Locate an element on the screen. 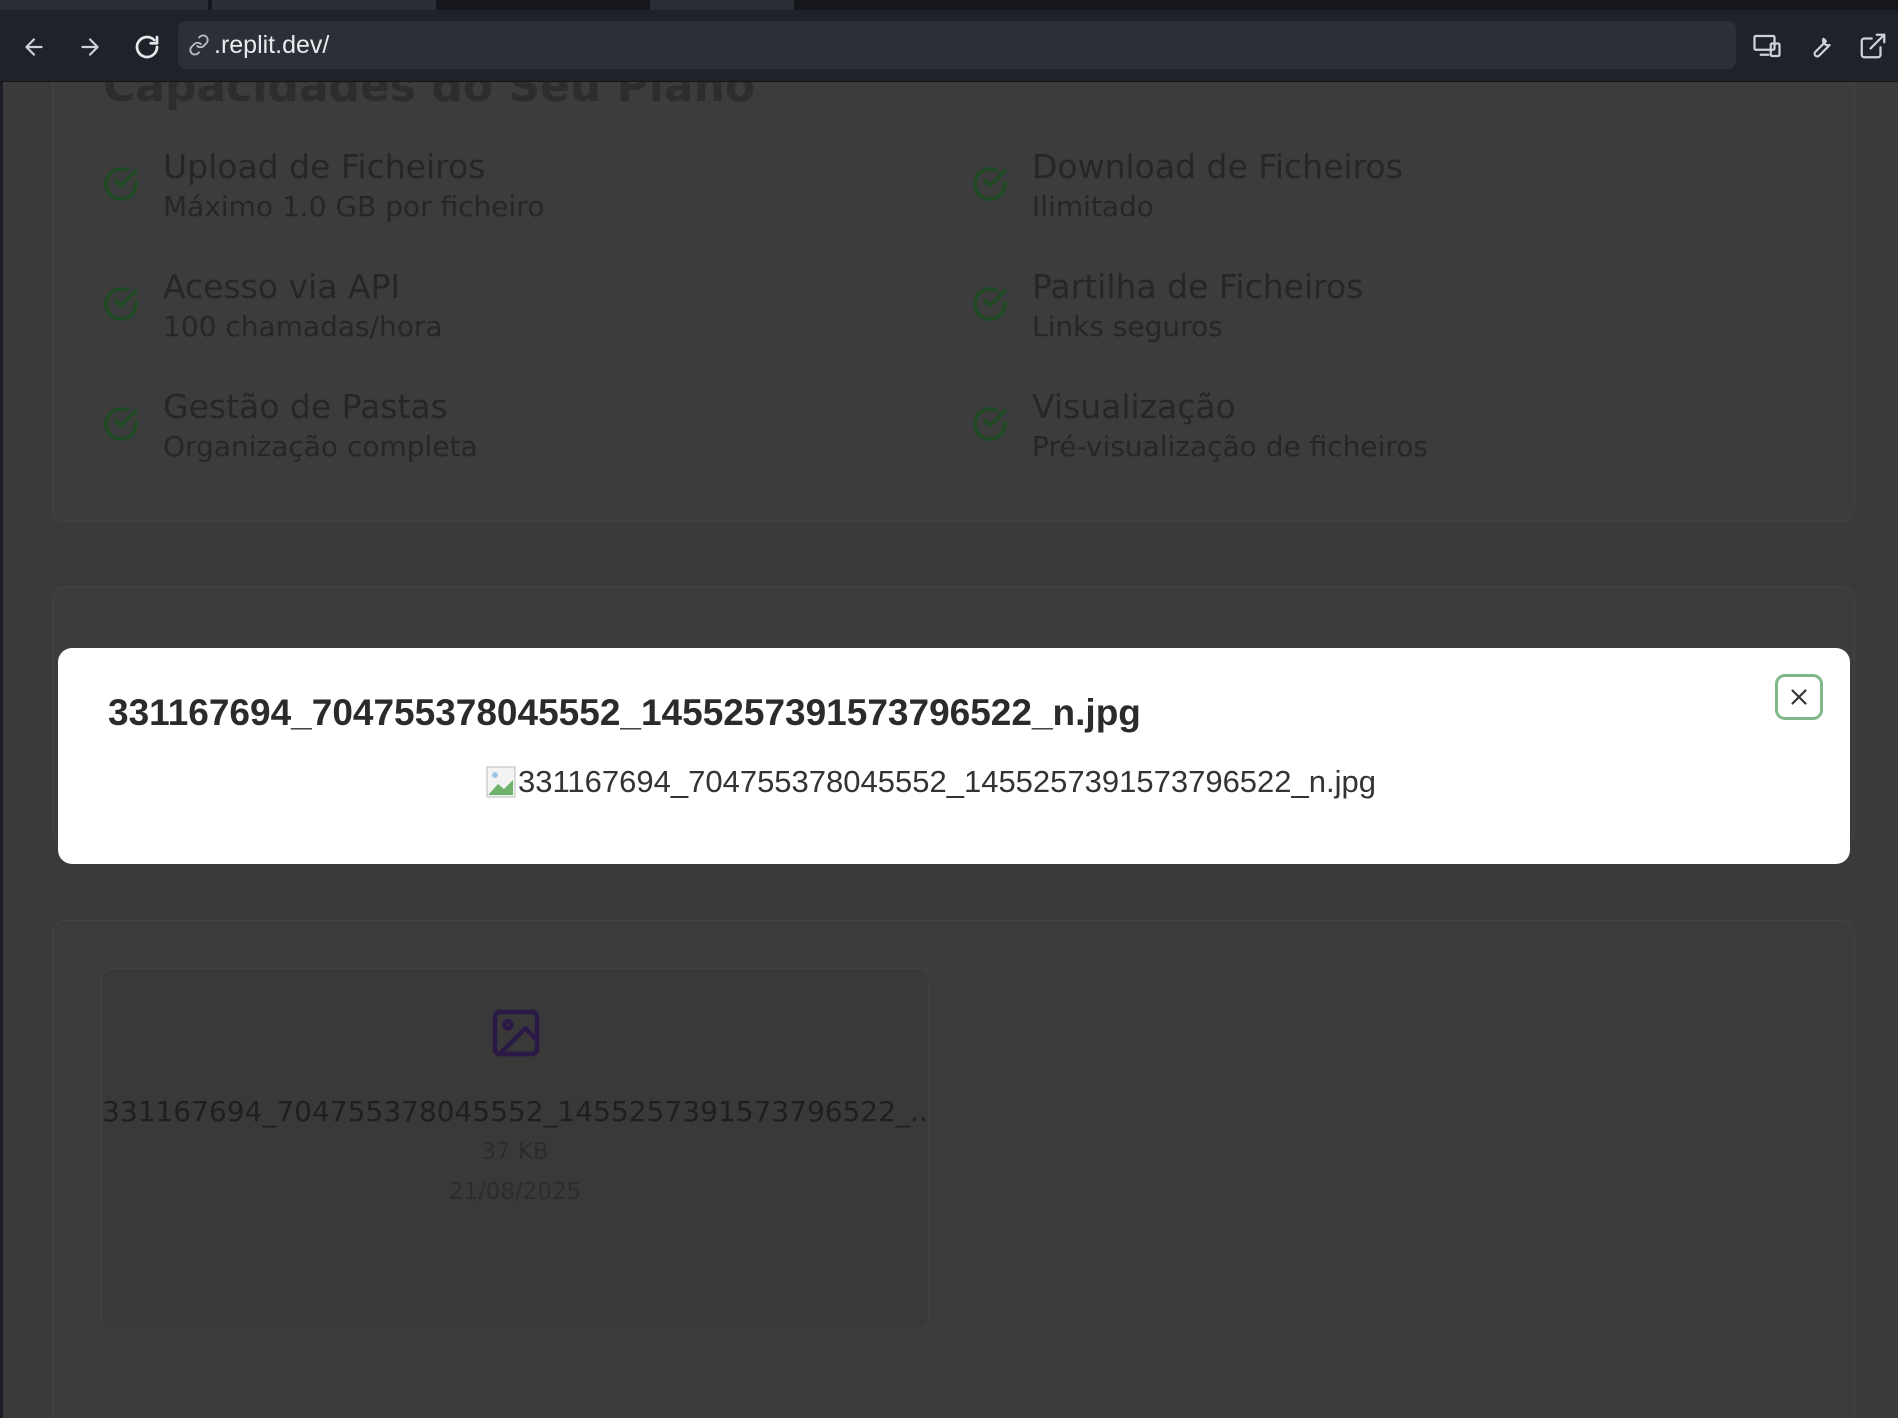  file-date: 21/08/2025 is located at coordinates (515, 1192).